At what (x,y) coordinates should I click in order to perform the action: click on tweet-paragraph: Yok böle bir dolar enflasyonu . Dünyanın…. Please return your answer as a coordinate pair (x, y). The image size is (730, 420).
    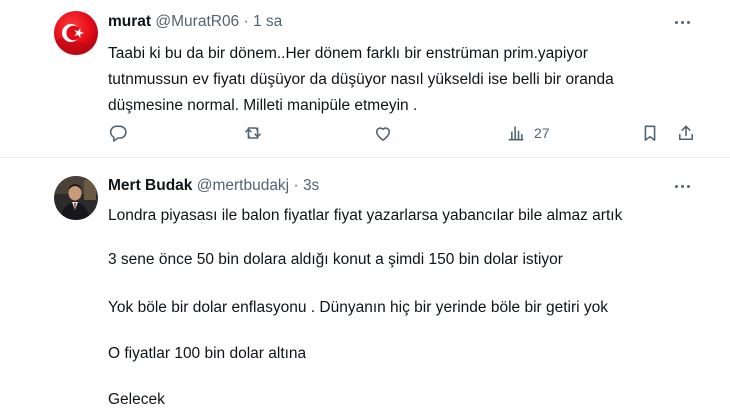
    Looking at the image, I should click on (358, 307).